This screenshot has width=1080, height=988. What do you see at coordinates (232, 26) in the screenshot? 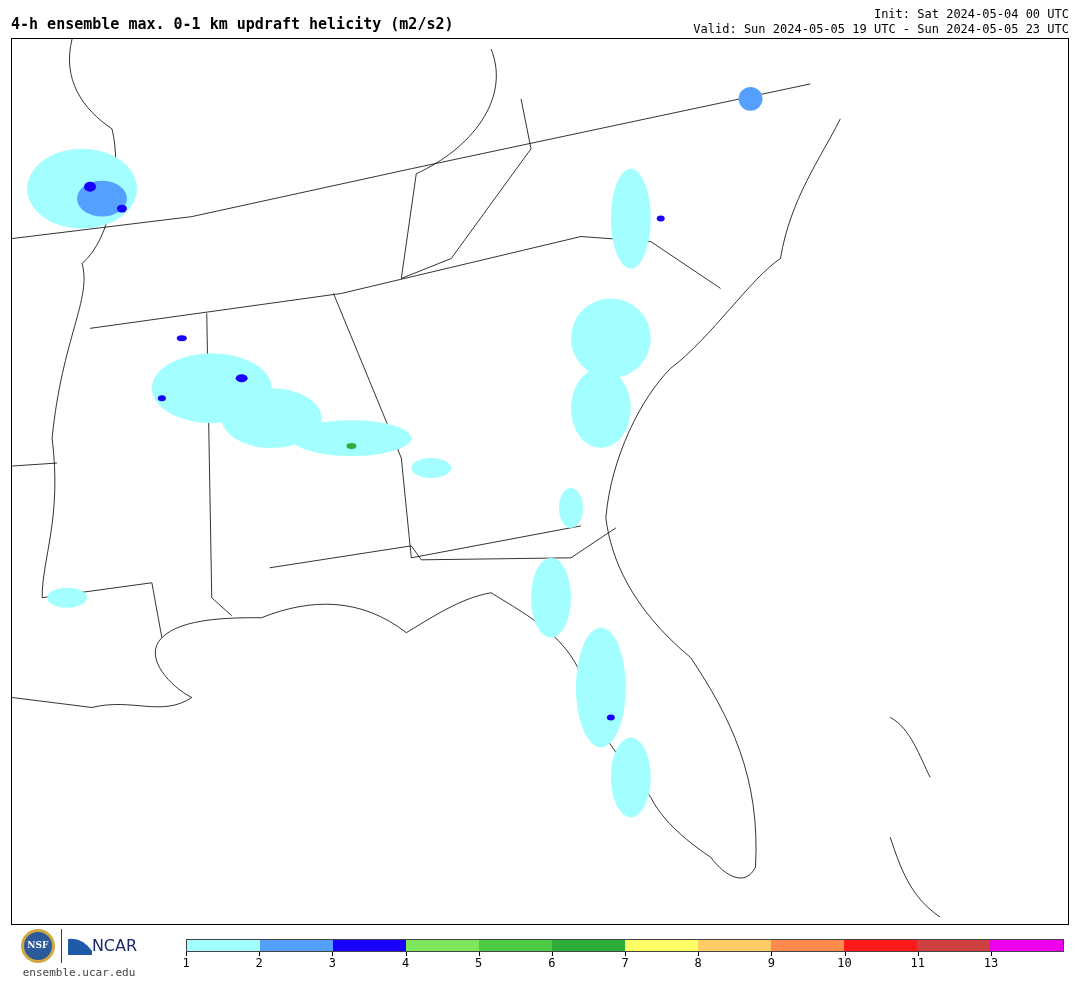
I see `plot-title: 4-h ensemble max. 0-1 km updraft helicity (m2/s2)` at bounding box center [232, 26].